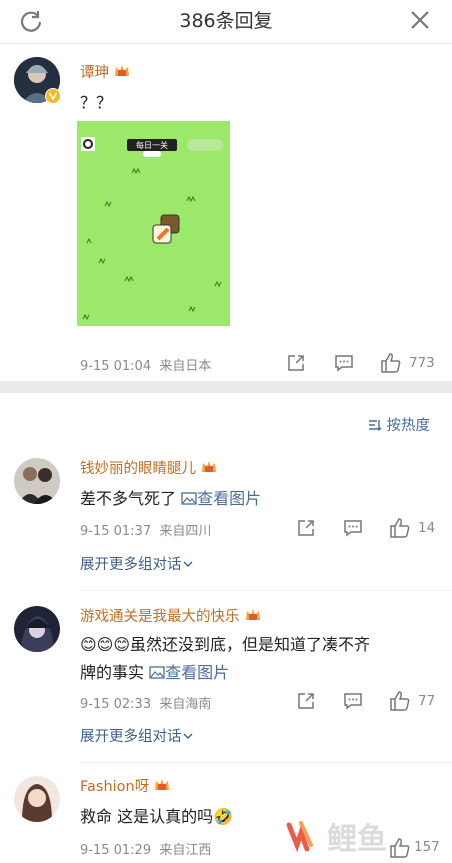 This screenshot has width=452, height=863. I want to click on section-divider, so click(226, 387).